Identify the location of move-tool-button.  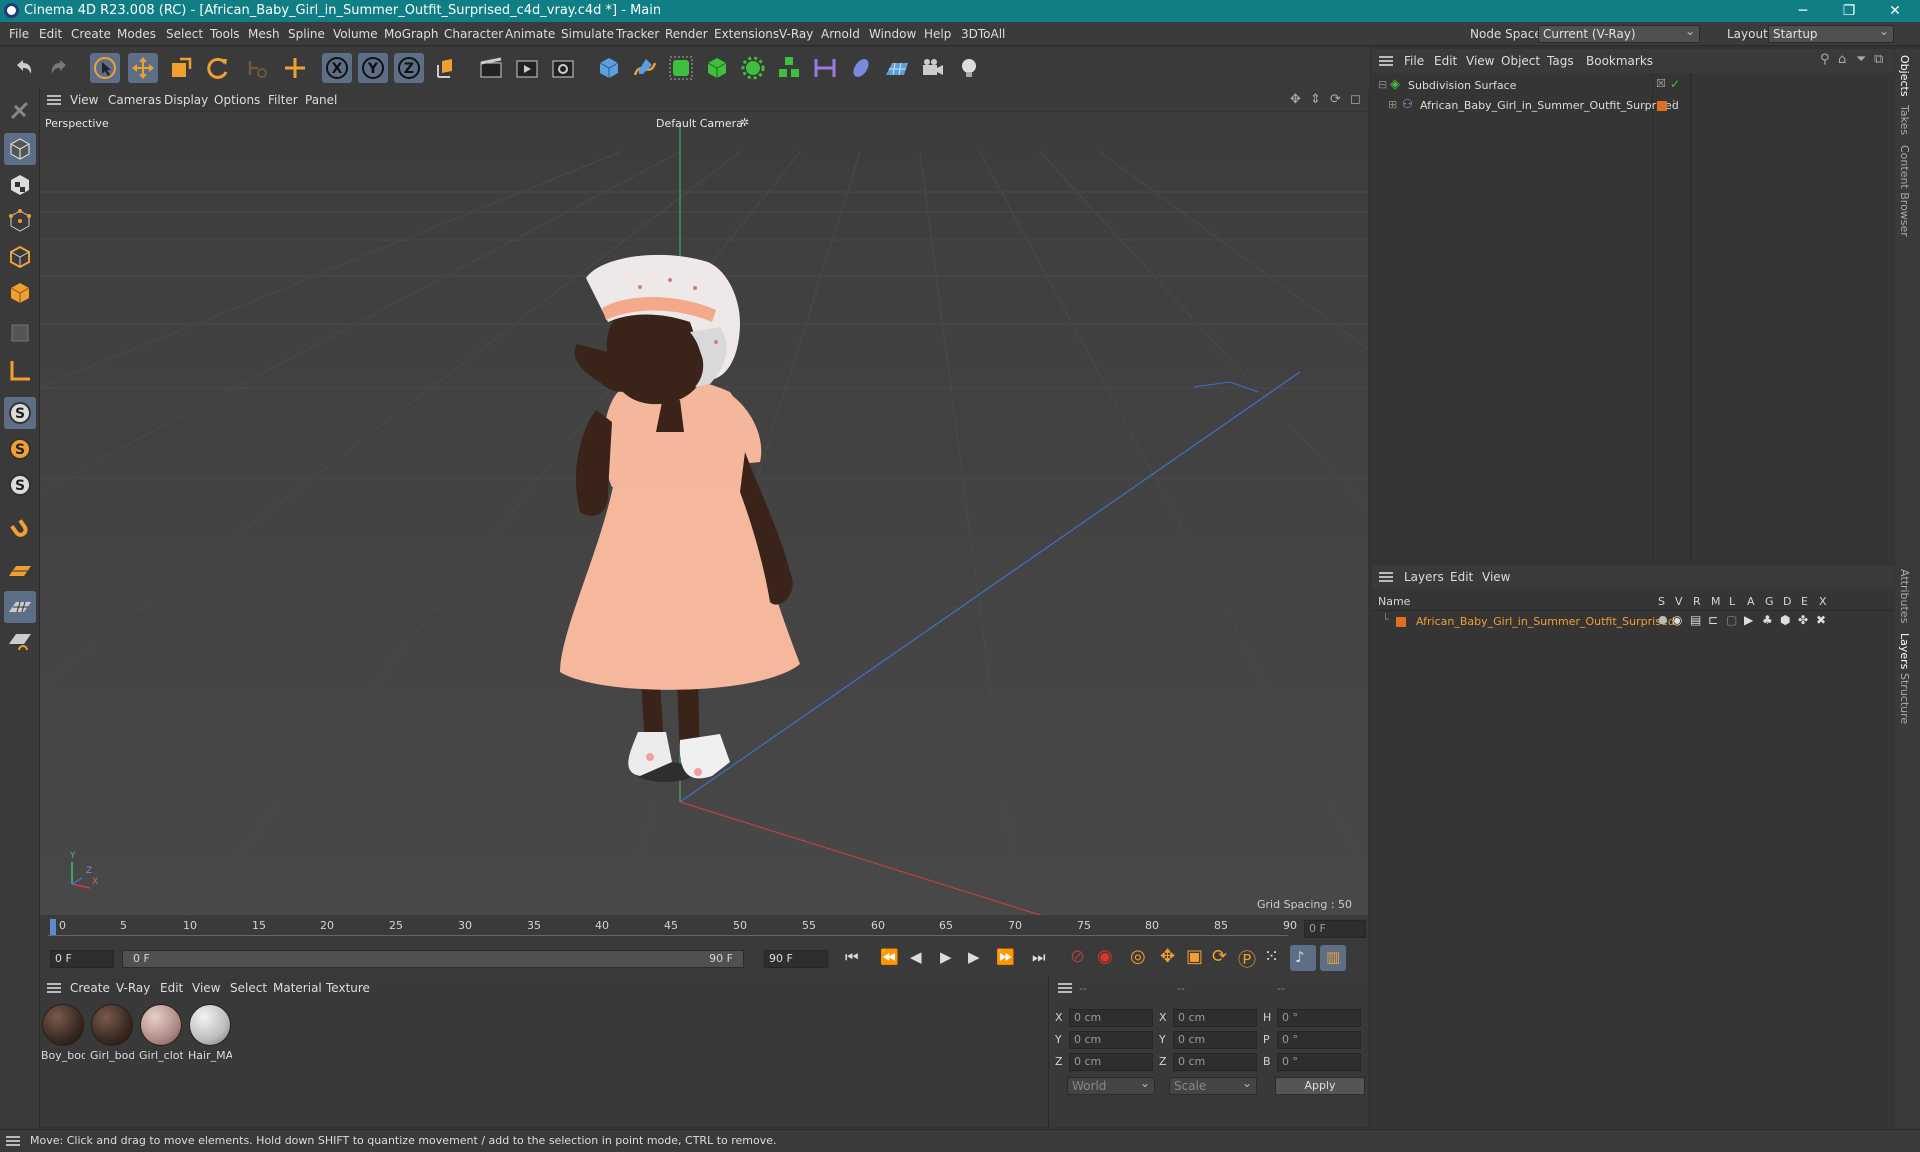
(143, 68).